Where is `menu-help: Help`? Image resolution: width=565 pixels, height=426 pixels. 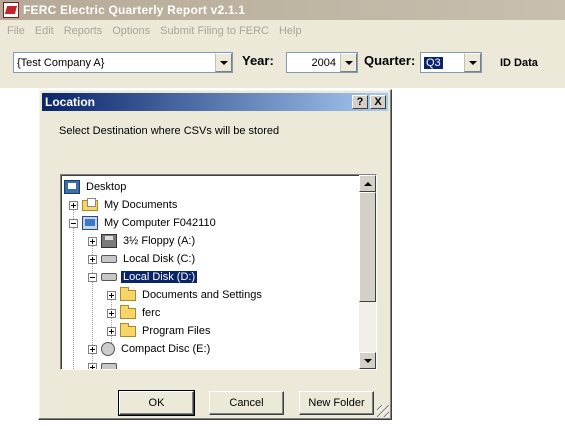 menu-help: Help is located at coordinates (290, 31).